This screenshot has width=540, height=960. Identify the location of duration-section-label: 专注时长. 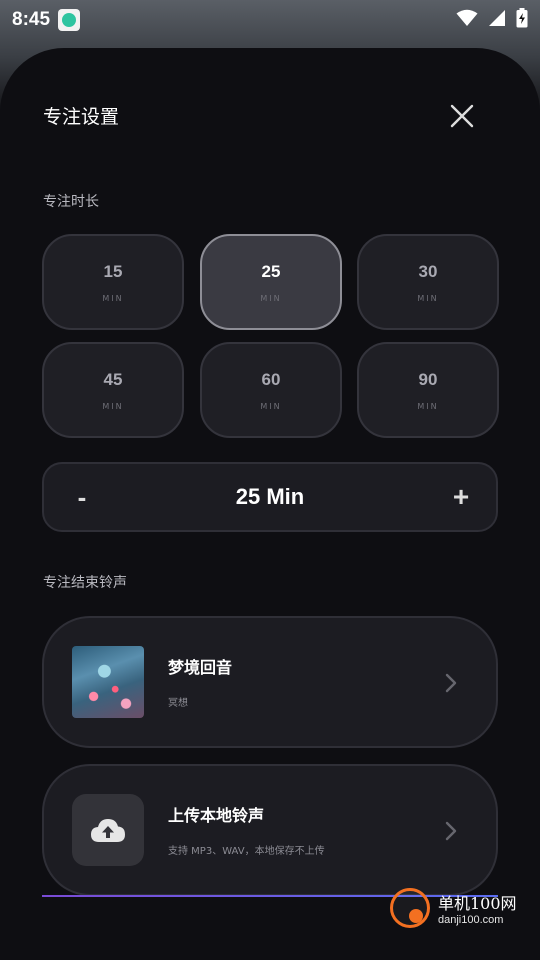
(71, 202).